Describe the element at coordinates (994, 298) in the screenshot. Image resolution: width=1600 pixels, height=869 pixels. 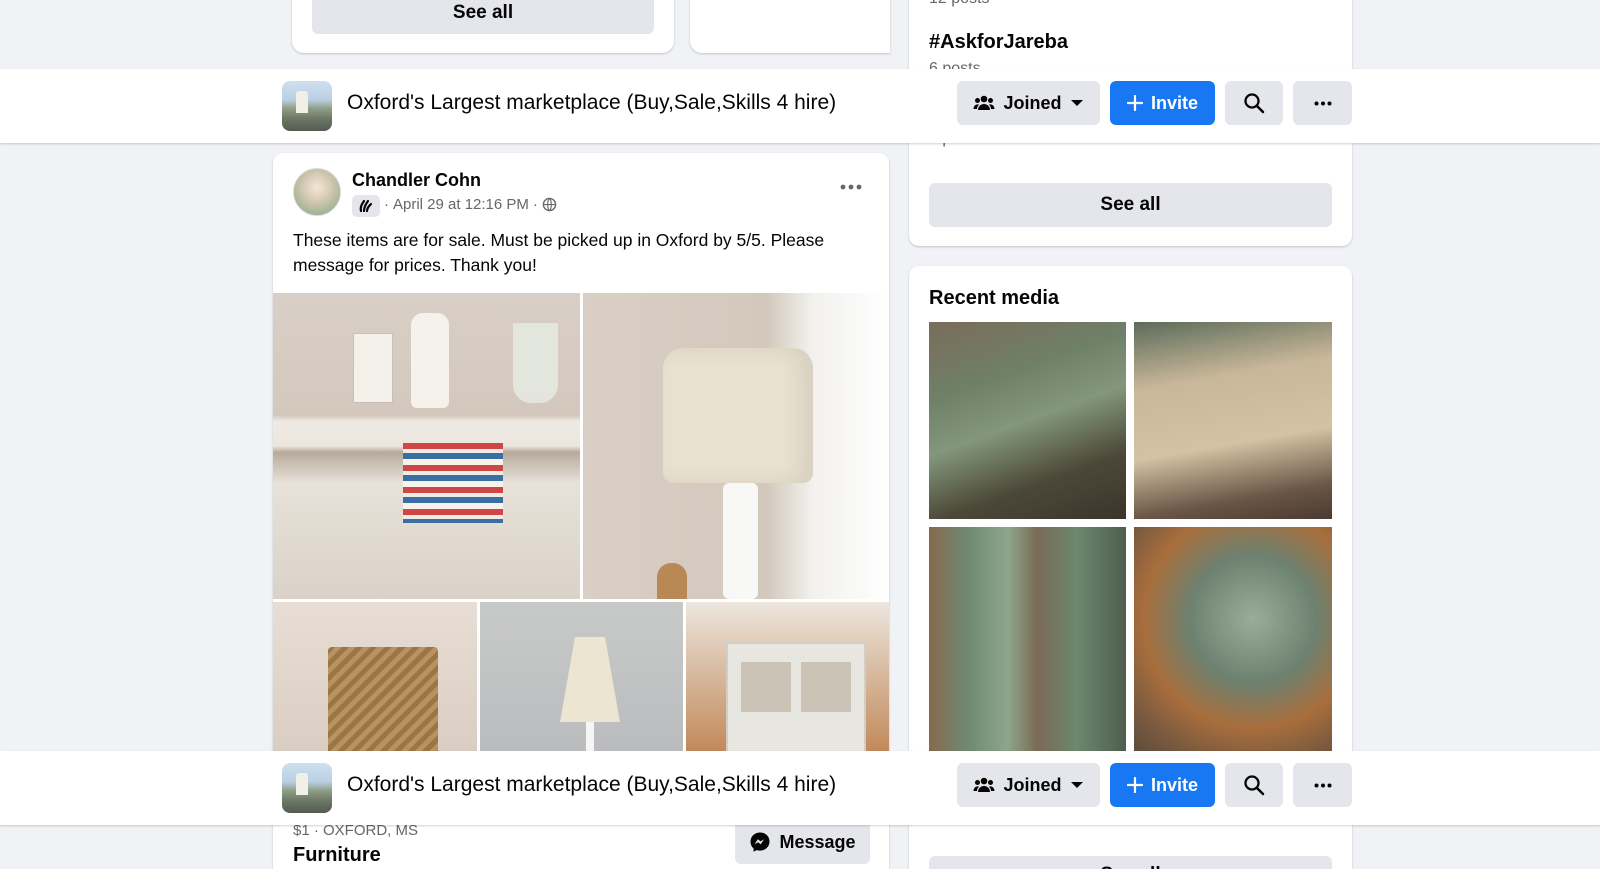
I see `recent-media-title: Recent media` at that location.